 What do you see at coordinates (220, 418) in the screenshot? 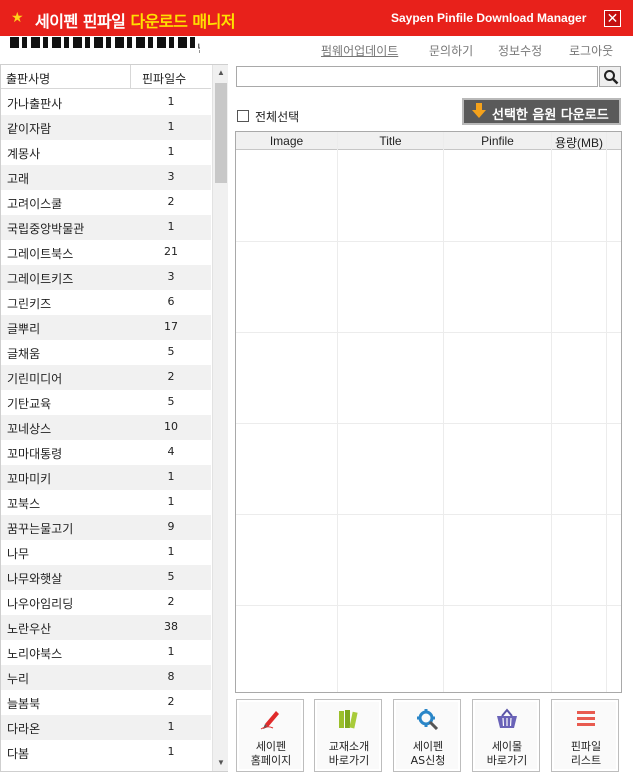
I see `list-scrollbar: ▲ ▼` at bounding box center [220, 418].